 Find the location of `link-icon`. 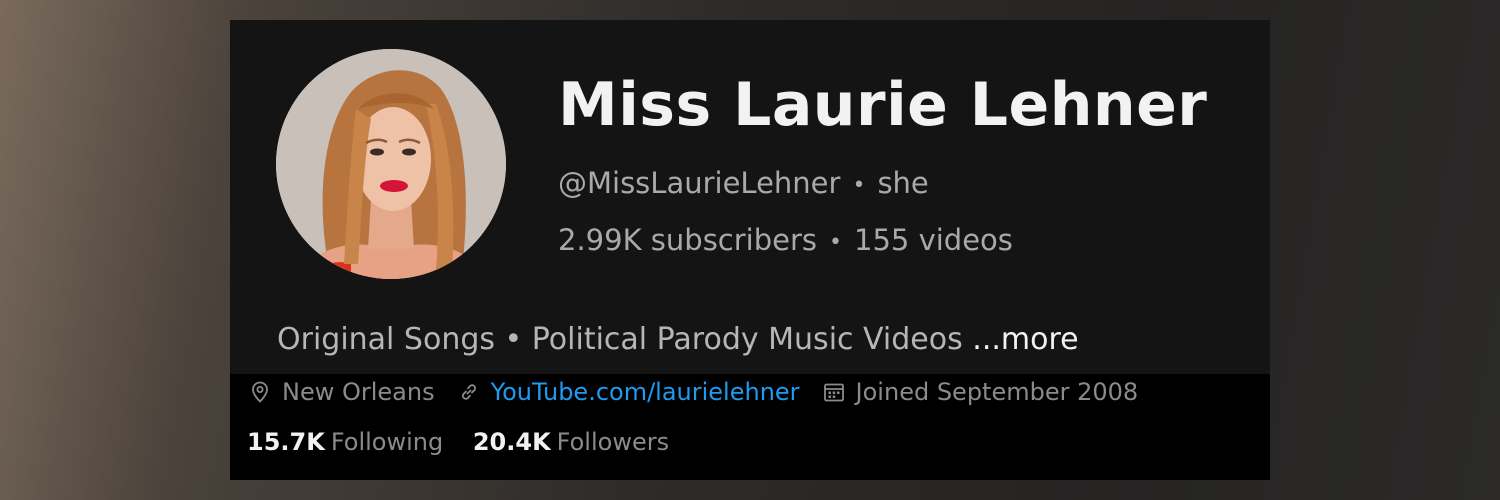

link-icon is located at coordinates (469, 392).